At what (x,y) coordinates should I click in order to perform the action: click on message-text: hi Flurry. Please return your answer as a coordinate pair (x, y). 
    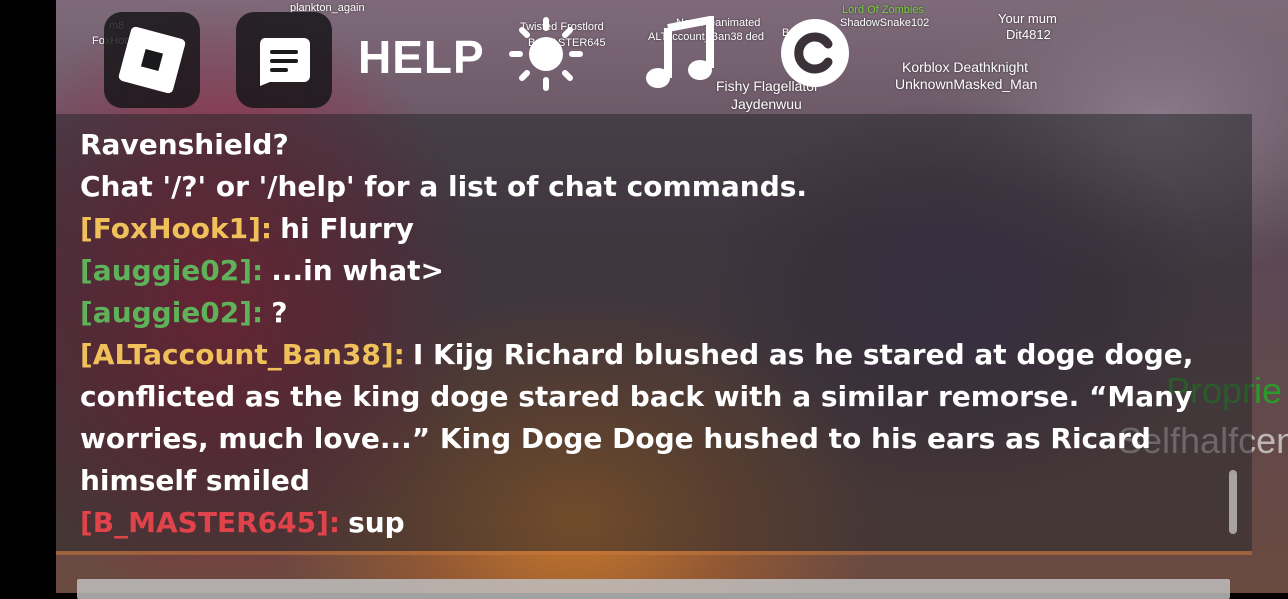
    Looking at the image, I should click on (347, 228).